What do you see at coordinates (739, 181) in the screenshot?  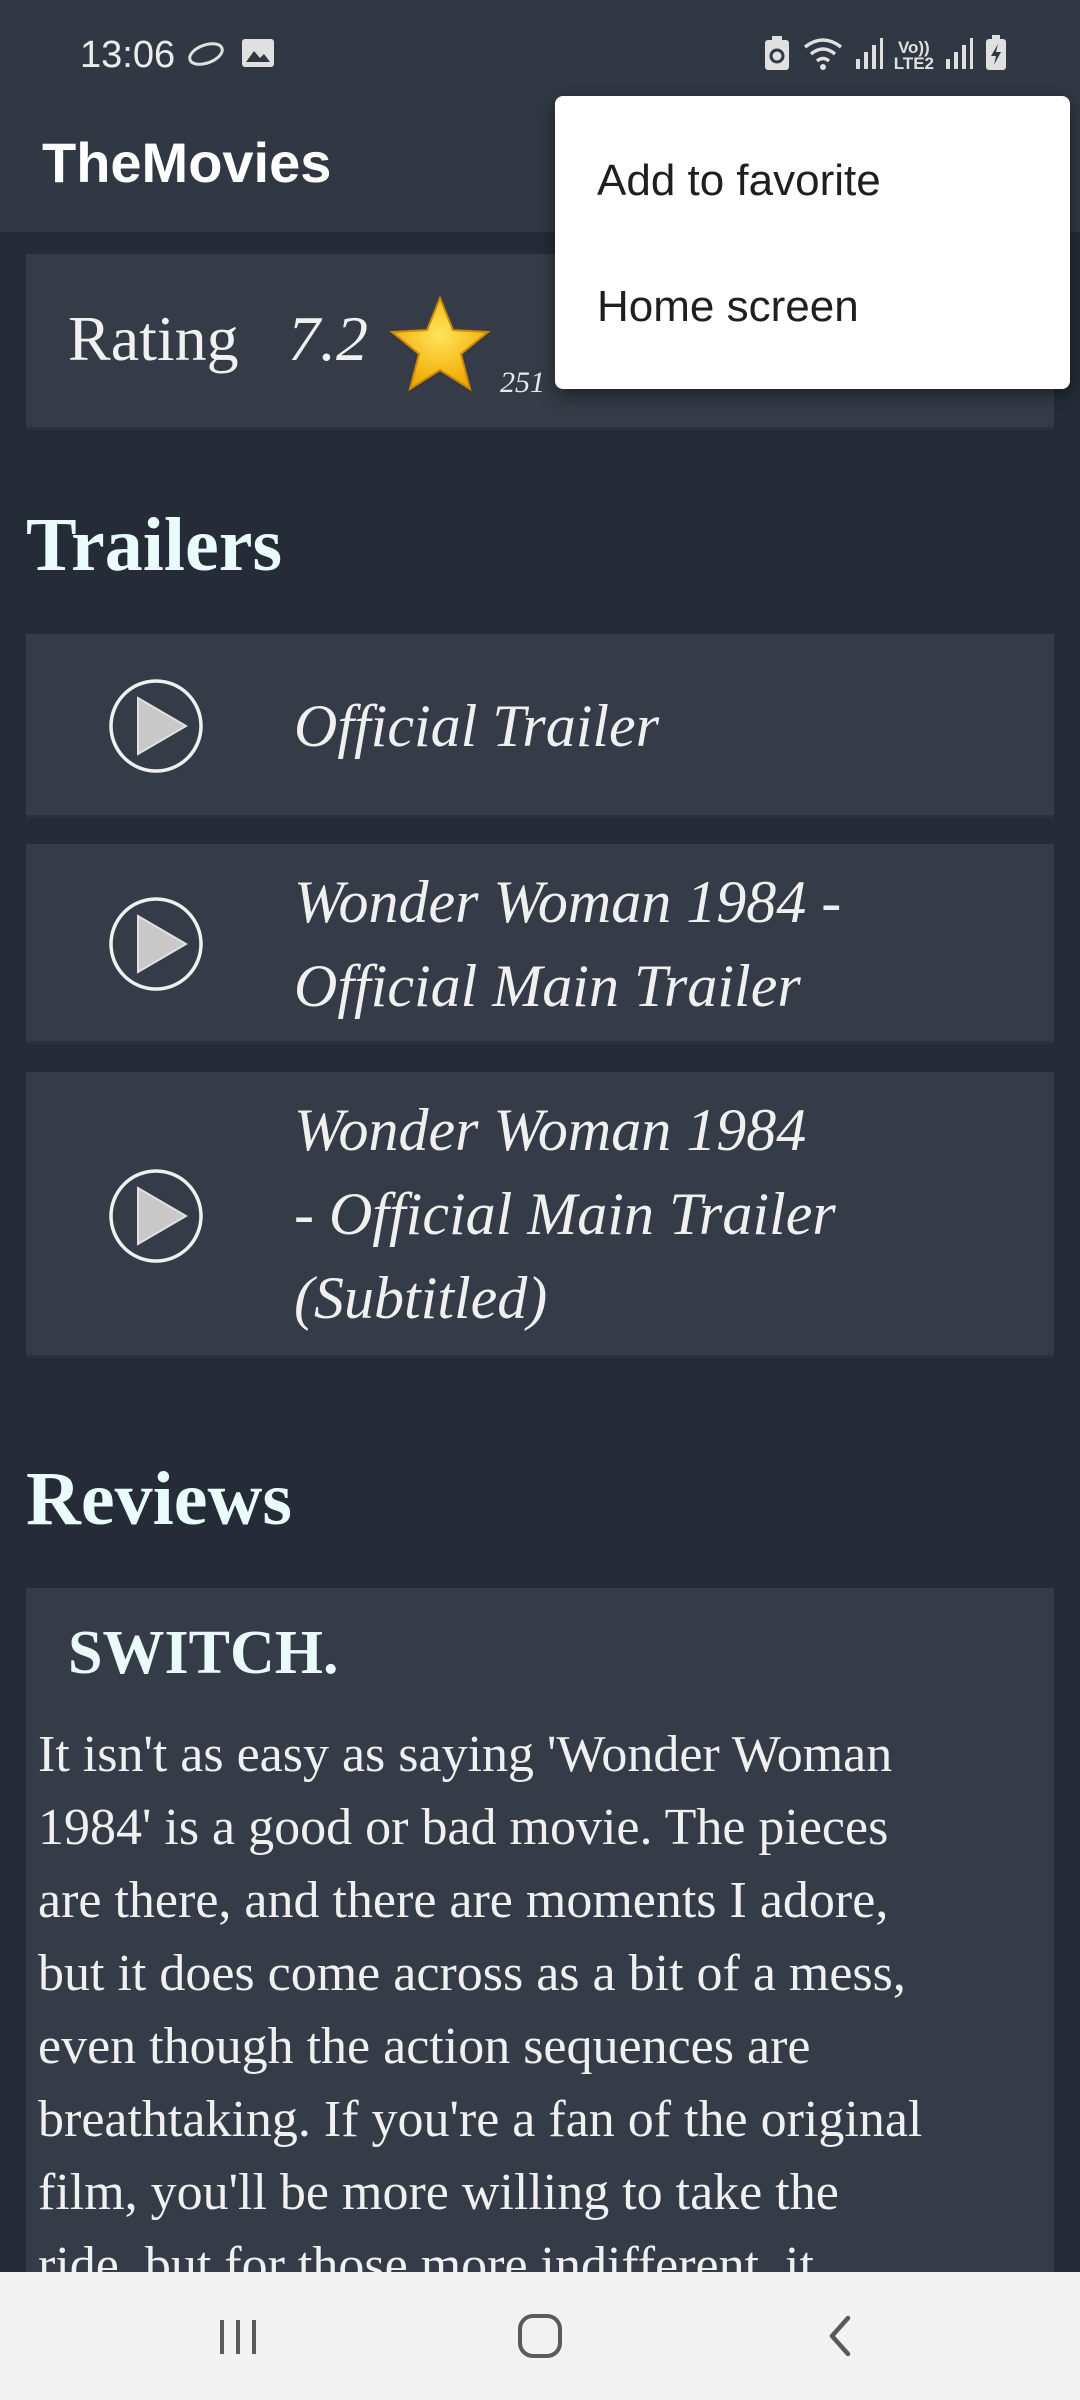 I see `menu-item-add-to-favorite: Add to favorite` at bounding box center [739, 181].